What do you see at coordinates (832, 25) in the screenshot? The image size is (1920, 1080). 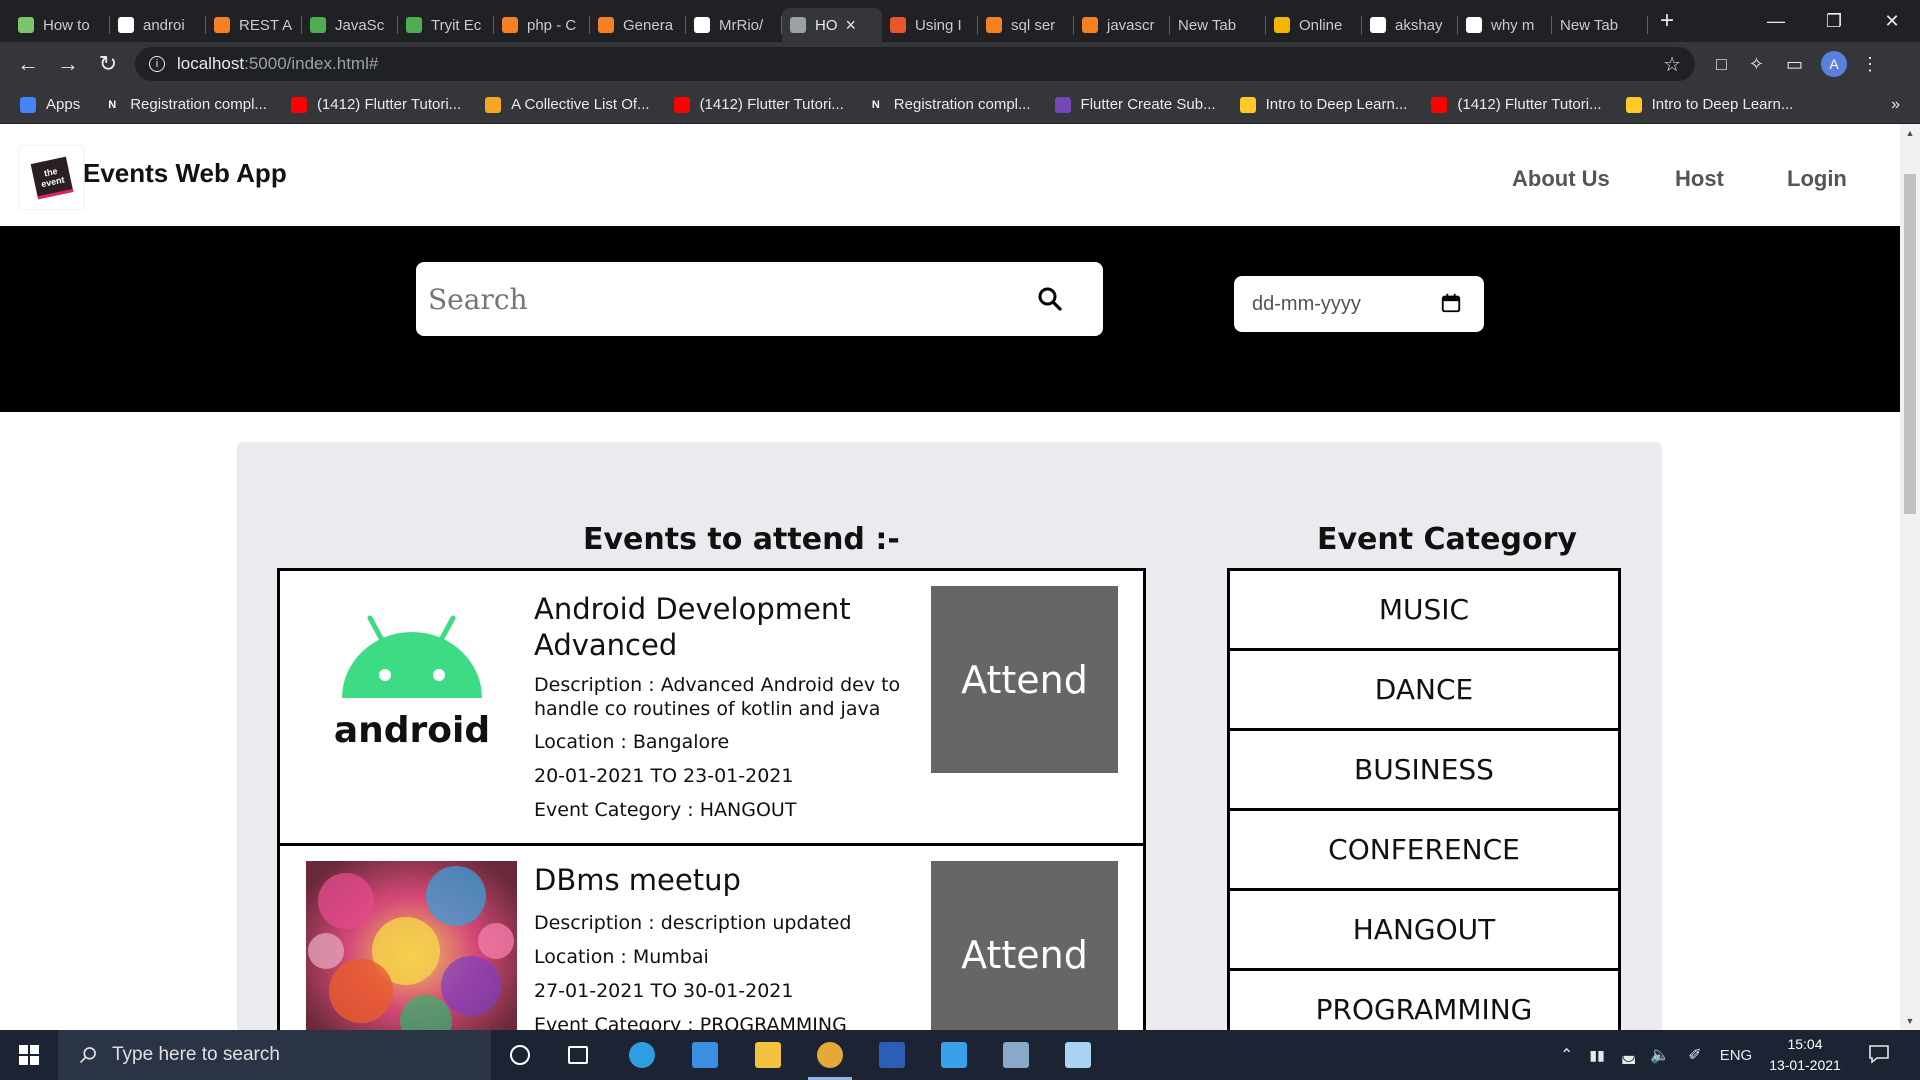 I see `browser-tab: HO ×` at bounding box center [832, 25].